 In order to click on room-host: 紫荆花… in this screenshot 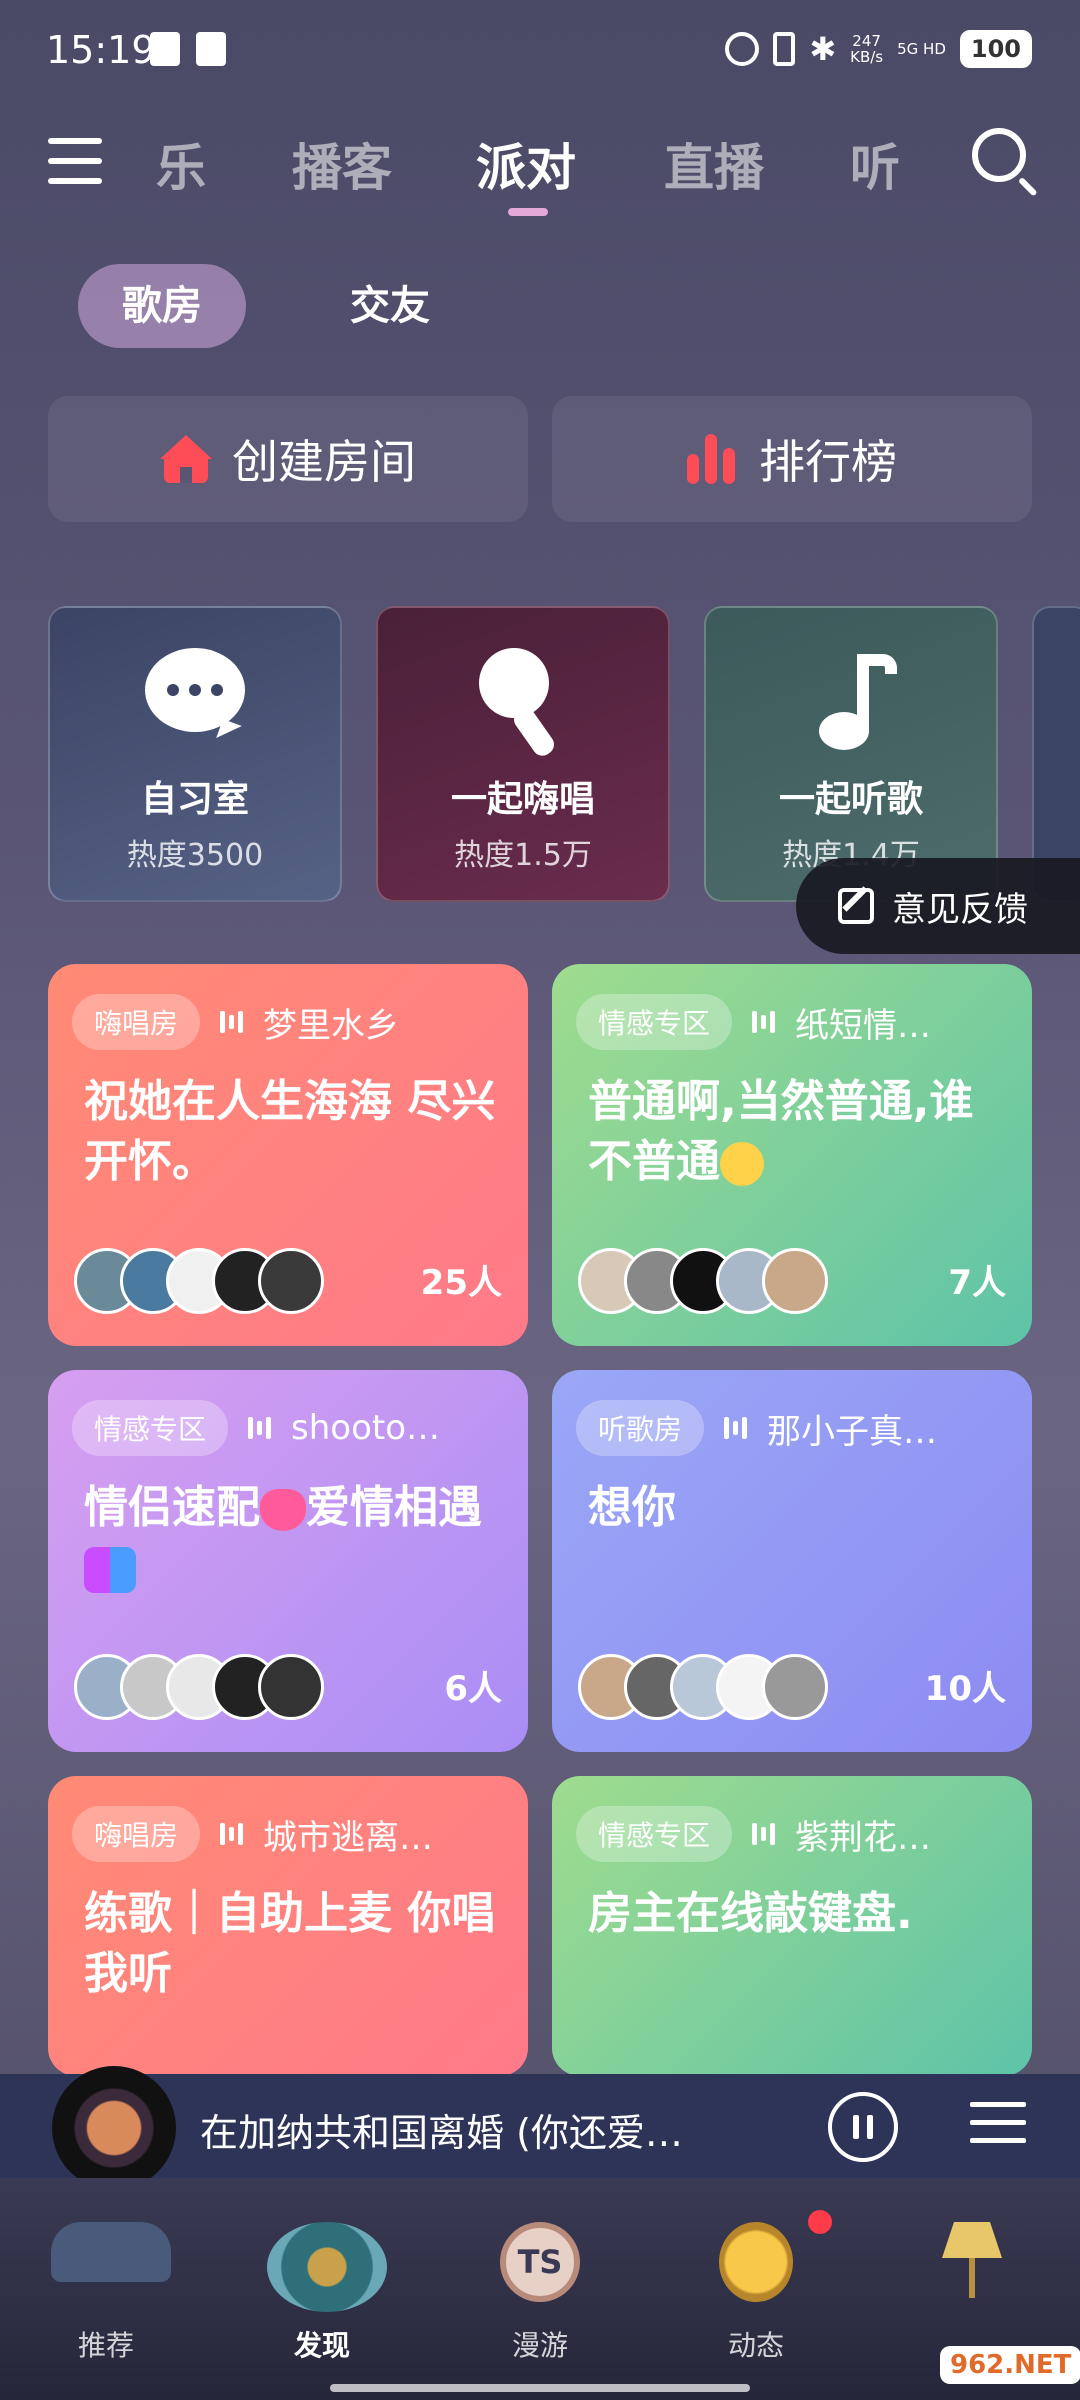, I will do `click(863, 1837)`.